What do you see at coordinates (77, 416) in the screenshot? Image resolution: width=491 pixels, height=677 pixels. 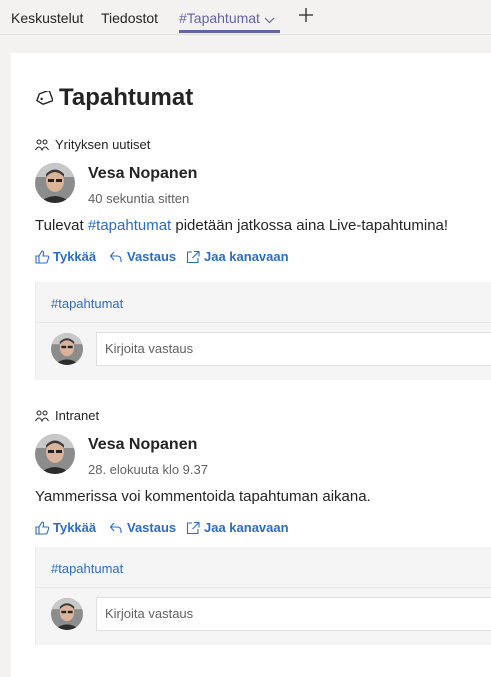 I see `group-name: Intranet` at bounding box center [77, 416].